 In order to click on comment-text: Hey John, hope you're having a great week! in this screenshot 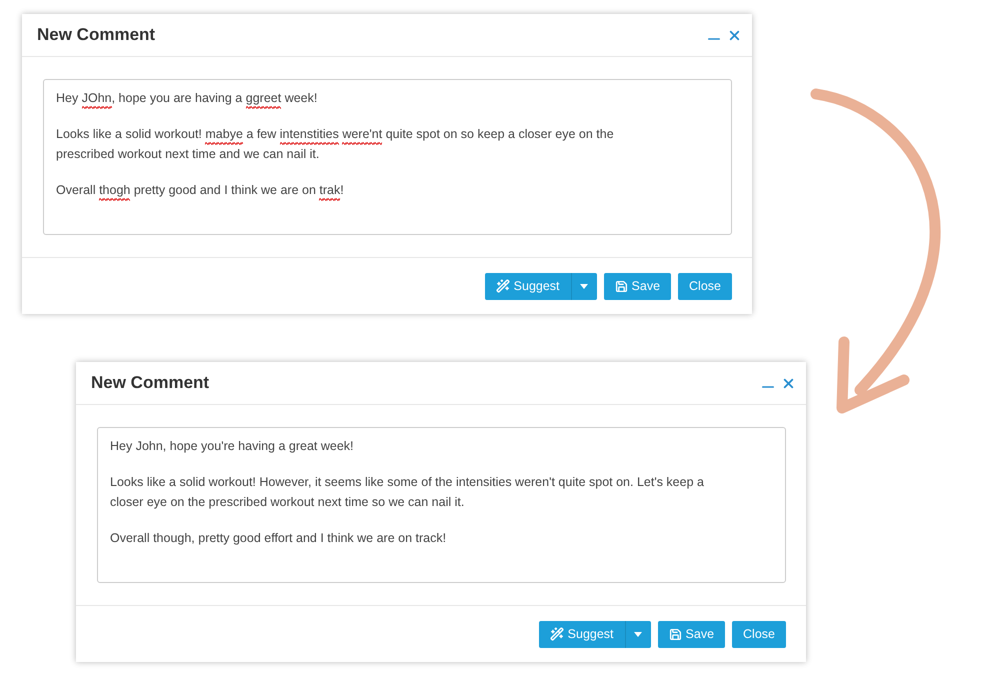, I will do `click(232, 446)`.